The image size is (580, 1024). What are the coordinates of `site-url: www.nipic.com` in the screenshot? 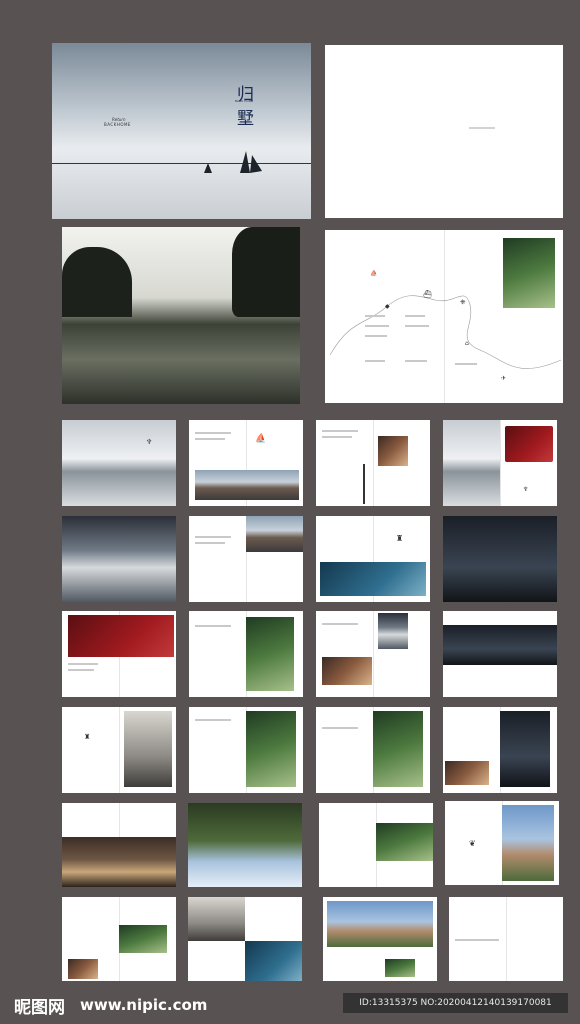 It's located at (143, 1005).